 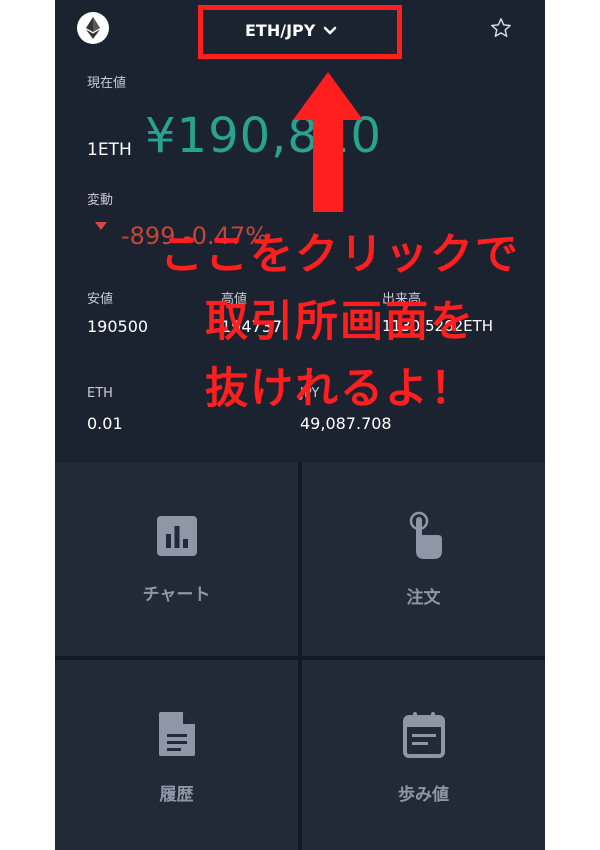 I want to click on chart-button: チャート, so click(x=176, y=559).